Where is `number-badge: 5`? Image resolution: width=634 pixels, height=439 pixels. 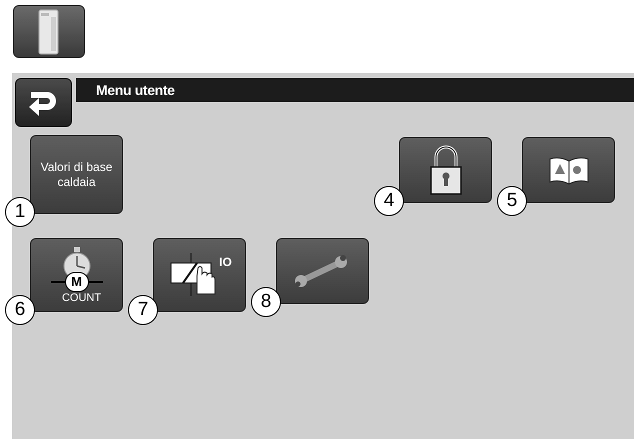 number-badge: 5 is located at coordinates (512, 201).